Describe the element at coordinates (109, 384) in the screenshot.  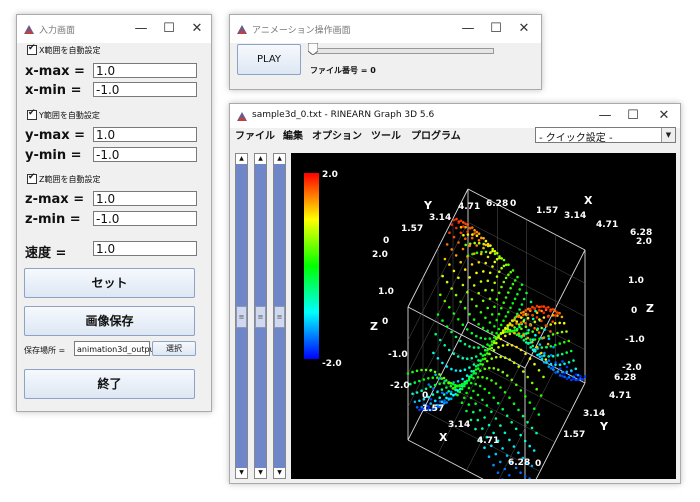
I see `exit-button: 終了` at that location.